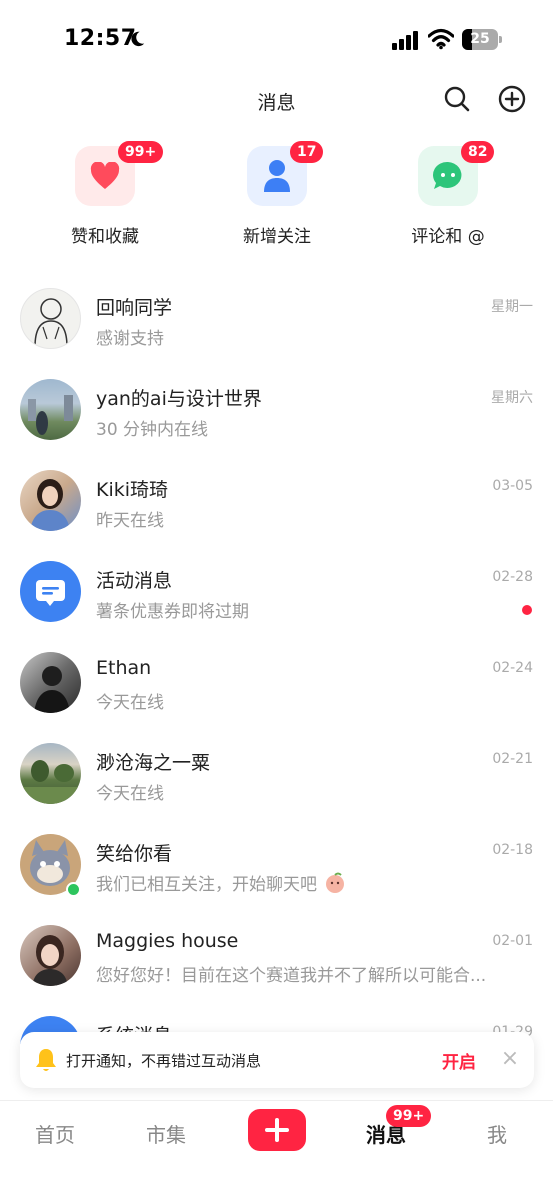 The height and width of the screenshot is (1200, 553). Describe the element at coordinates (73, 889) in the screenshot. I see `online-status-dot` at that location.